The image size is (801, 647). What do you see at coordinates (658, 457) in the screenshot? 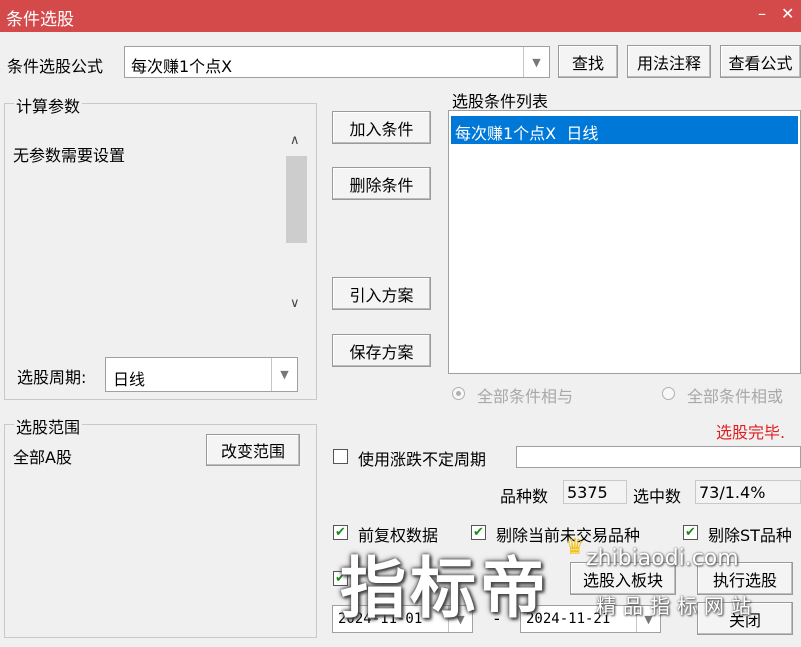
I see `variable-period-input` at bounding box center [658, 457].